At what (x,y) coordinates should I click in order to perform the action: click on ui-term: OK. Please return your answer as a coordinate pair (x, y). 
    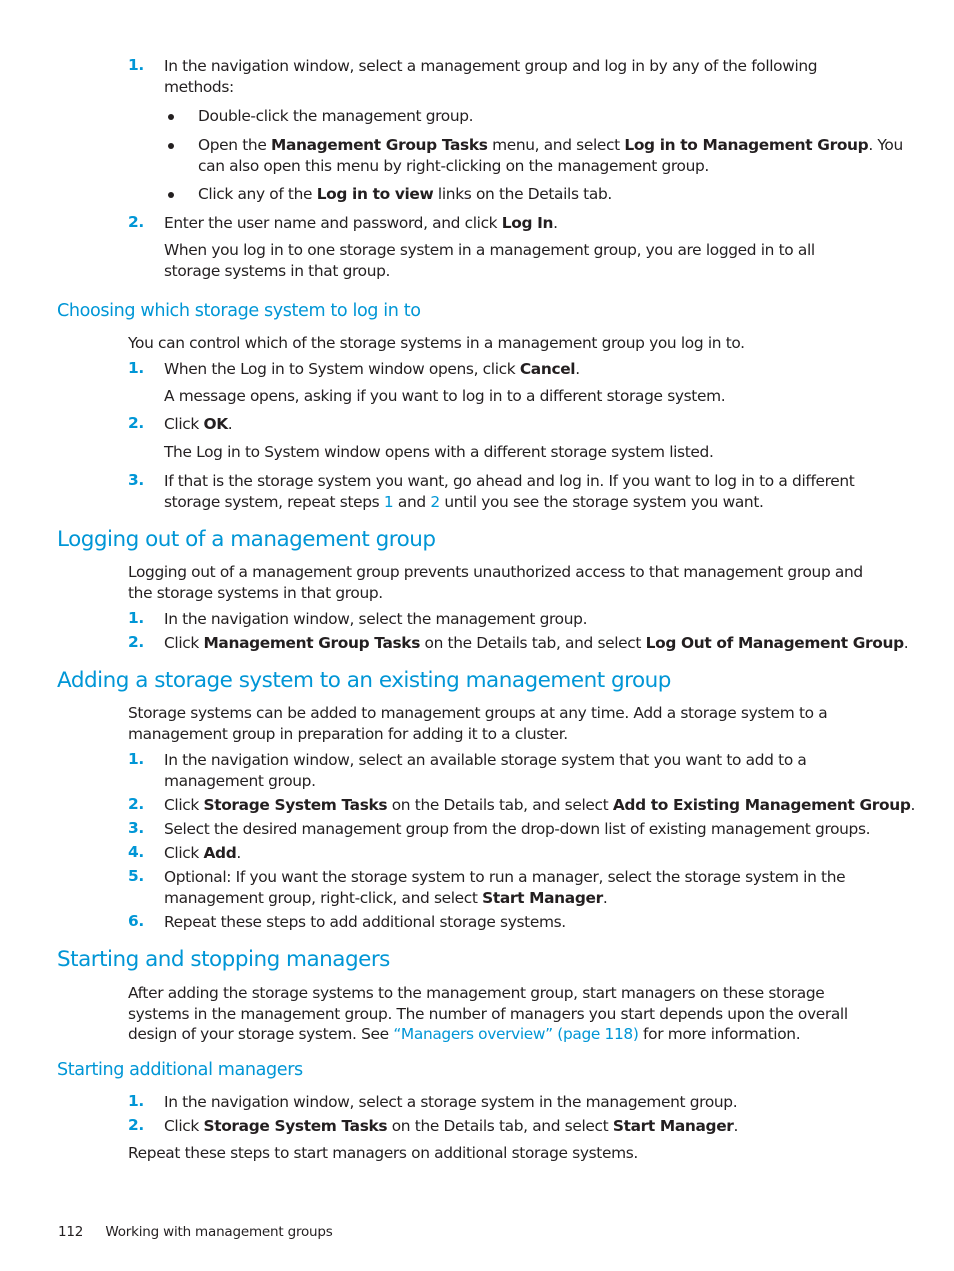
    Looking at the image, I should click on (215, 424).